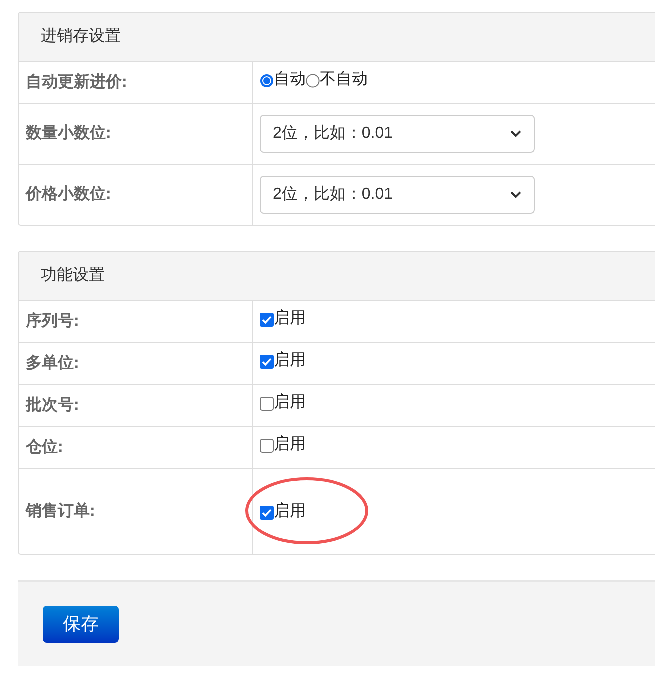  Describe the element at coordinates (290, 80) in the screenshot. I see `radio-label: 自动` at that location.